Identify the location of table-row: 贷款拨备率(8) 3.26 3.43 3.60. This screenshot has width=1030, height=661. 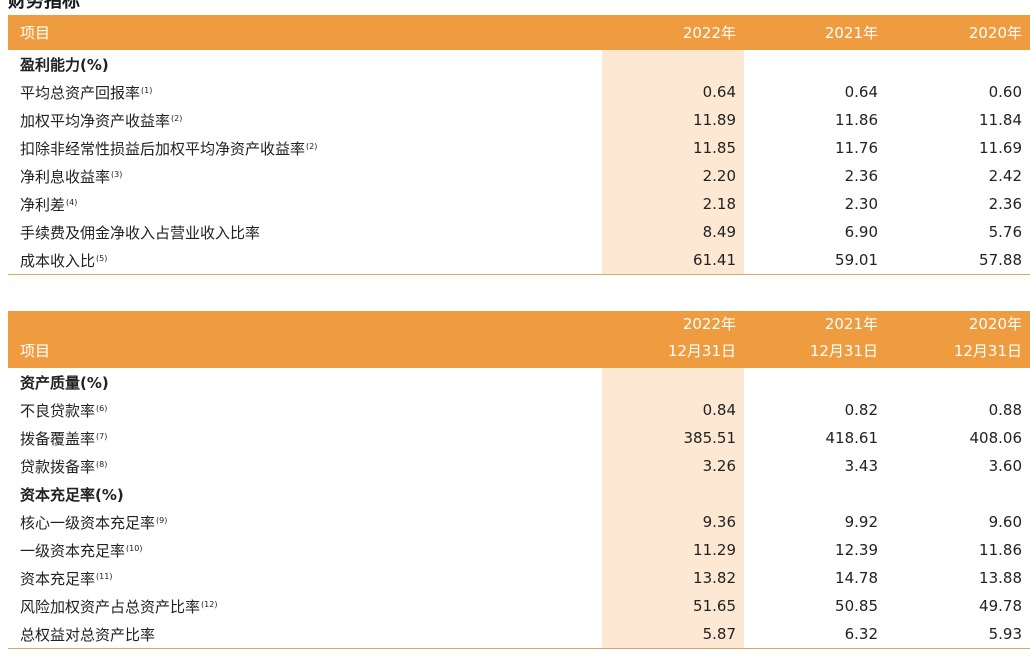
(519, 466).